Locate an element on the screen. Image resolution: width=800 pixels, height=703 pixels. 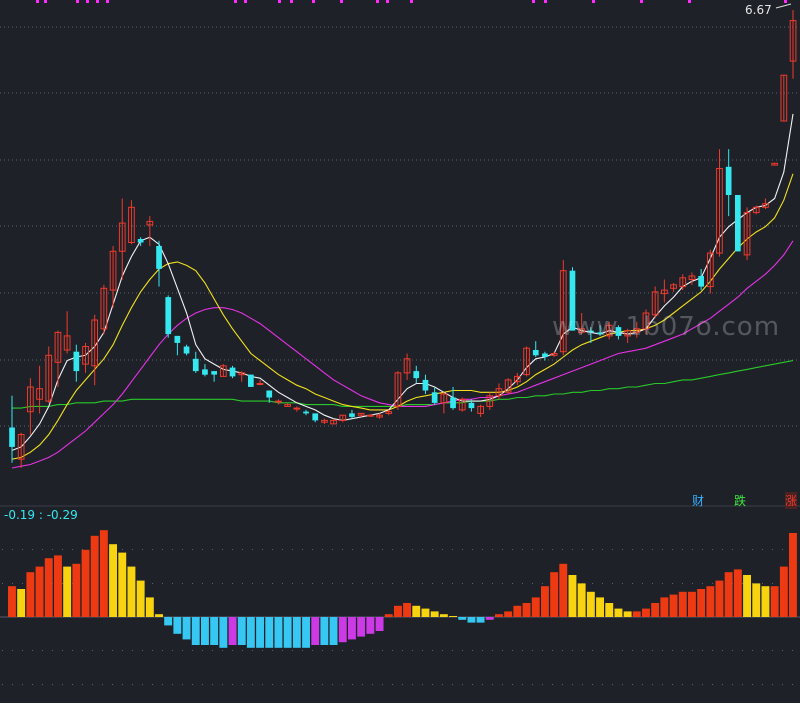
cai-button: 财 is located at coordinates (698, 500).